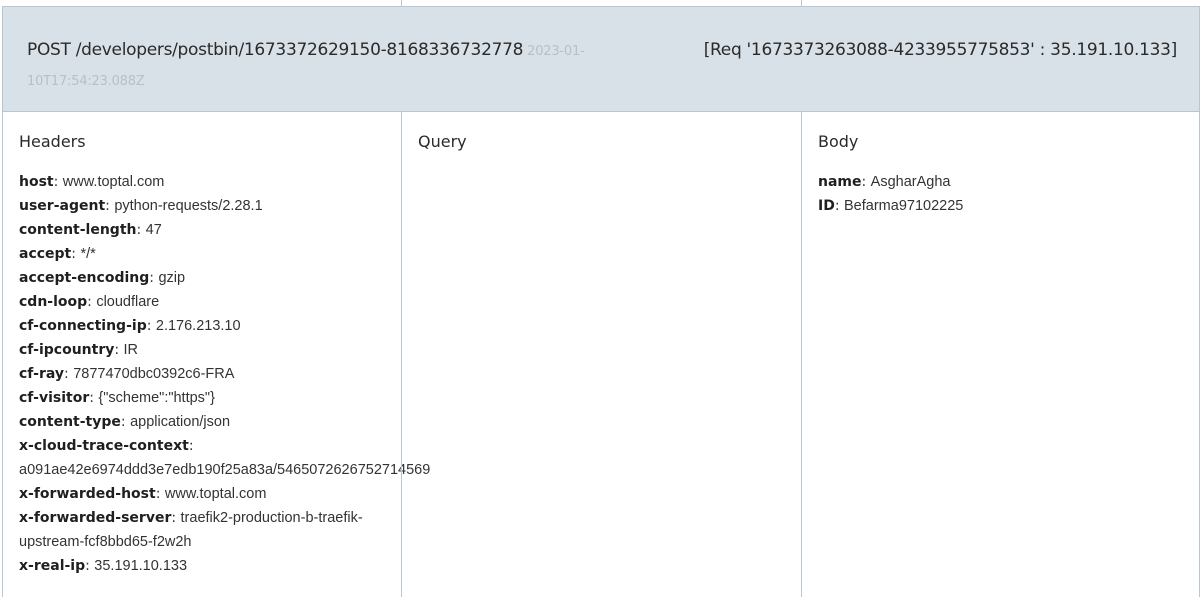  I want to click on headers-key: user-agent, so click(62, 206).